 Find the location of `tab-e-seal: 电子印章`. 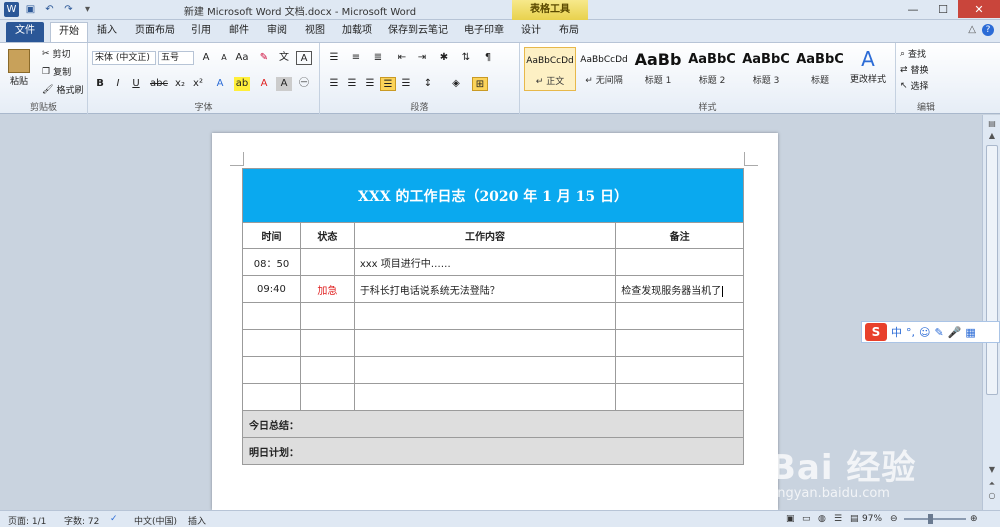

tab-e-seal: 电子印章 is located at coordinates (484, 32).